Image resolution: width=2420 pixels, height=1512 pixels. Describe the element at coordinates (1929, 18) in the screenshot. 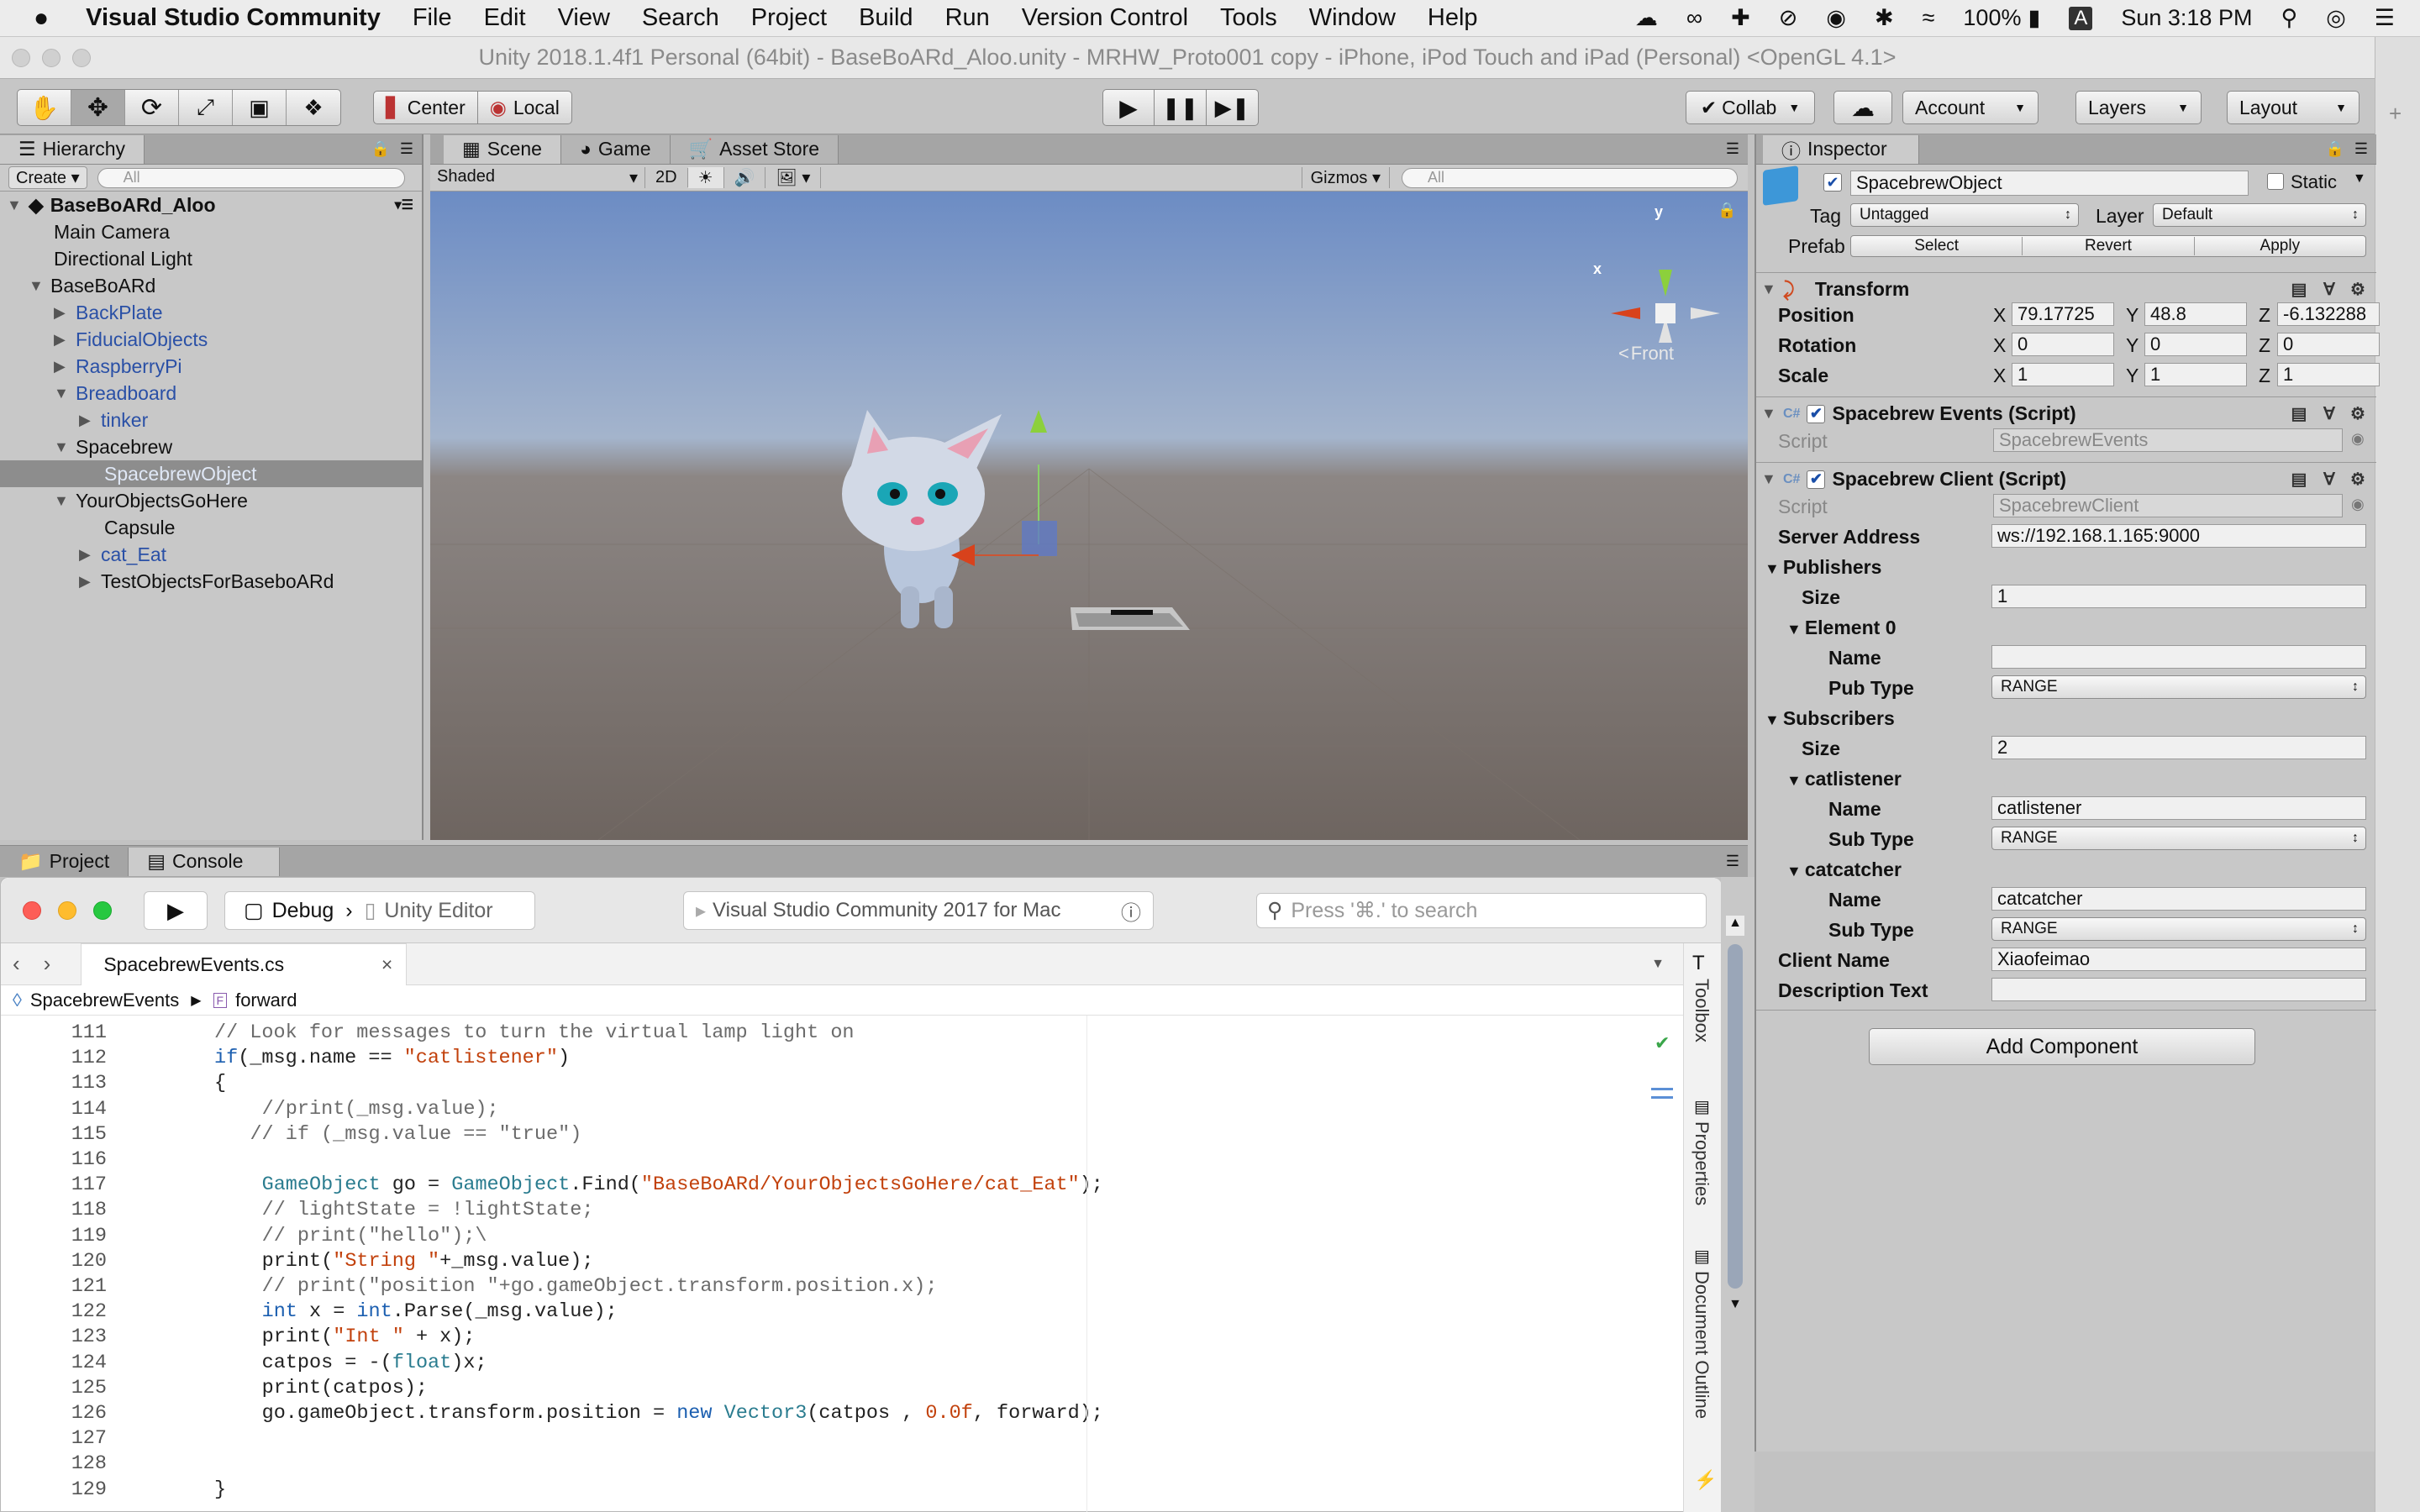

I see `wifi-icon: ≈` at that location.